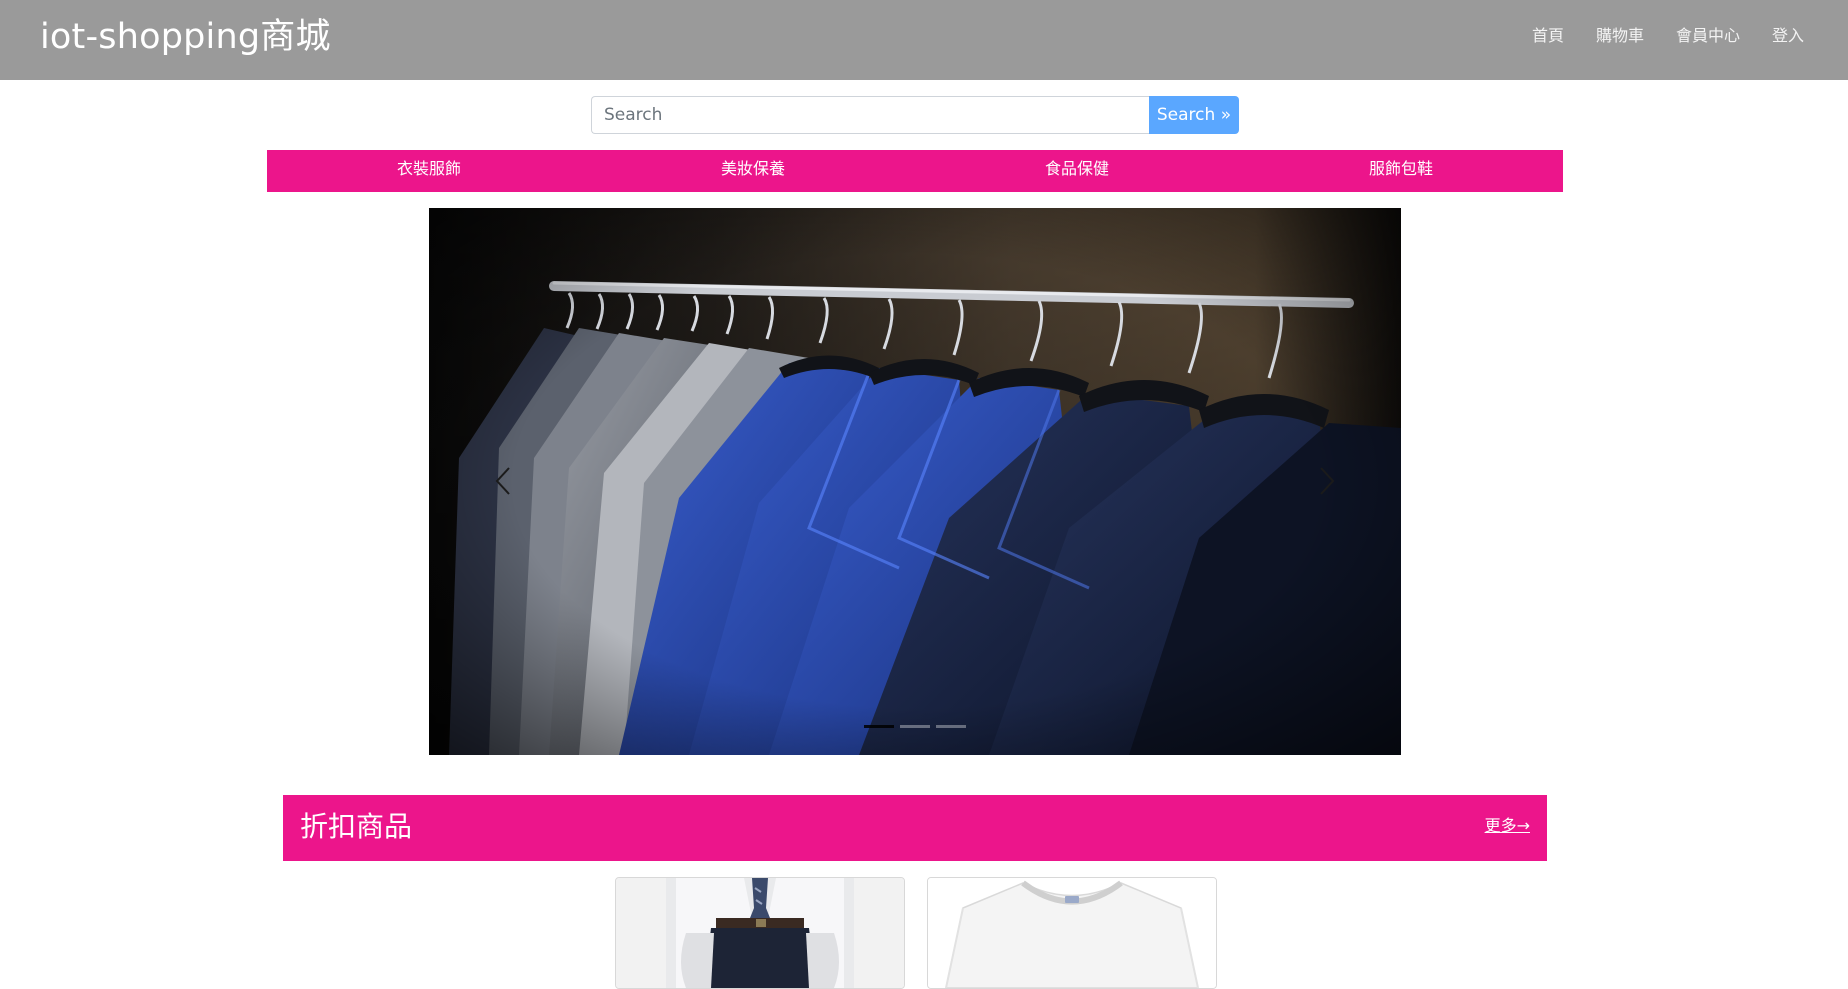 This screenshot has height=989, width=1848. I want to click on category-food-health: 食品保健, so click(1077, 171).